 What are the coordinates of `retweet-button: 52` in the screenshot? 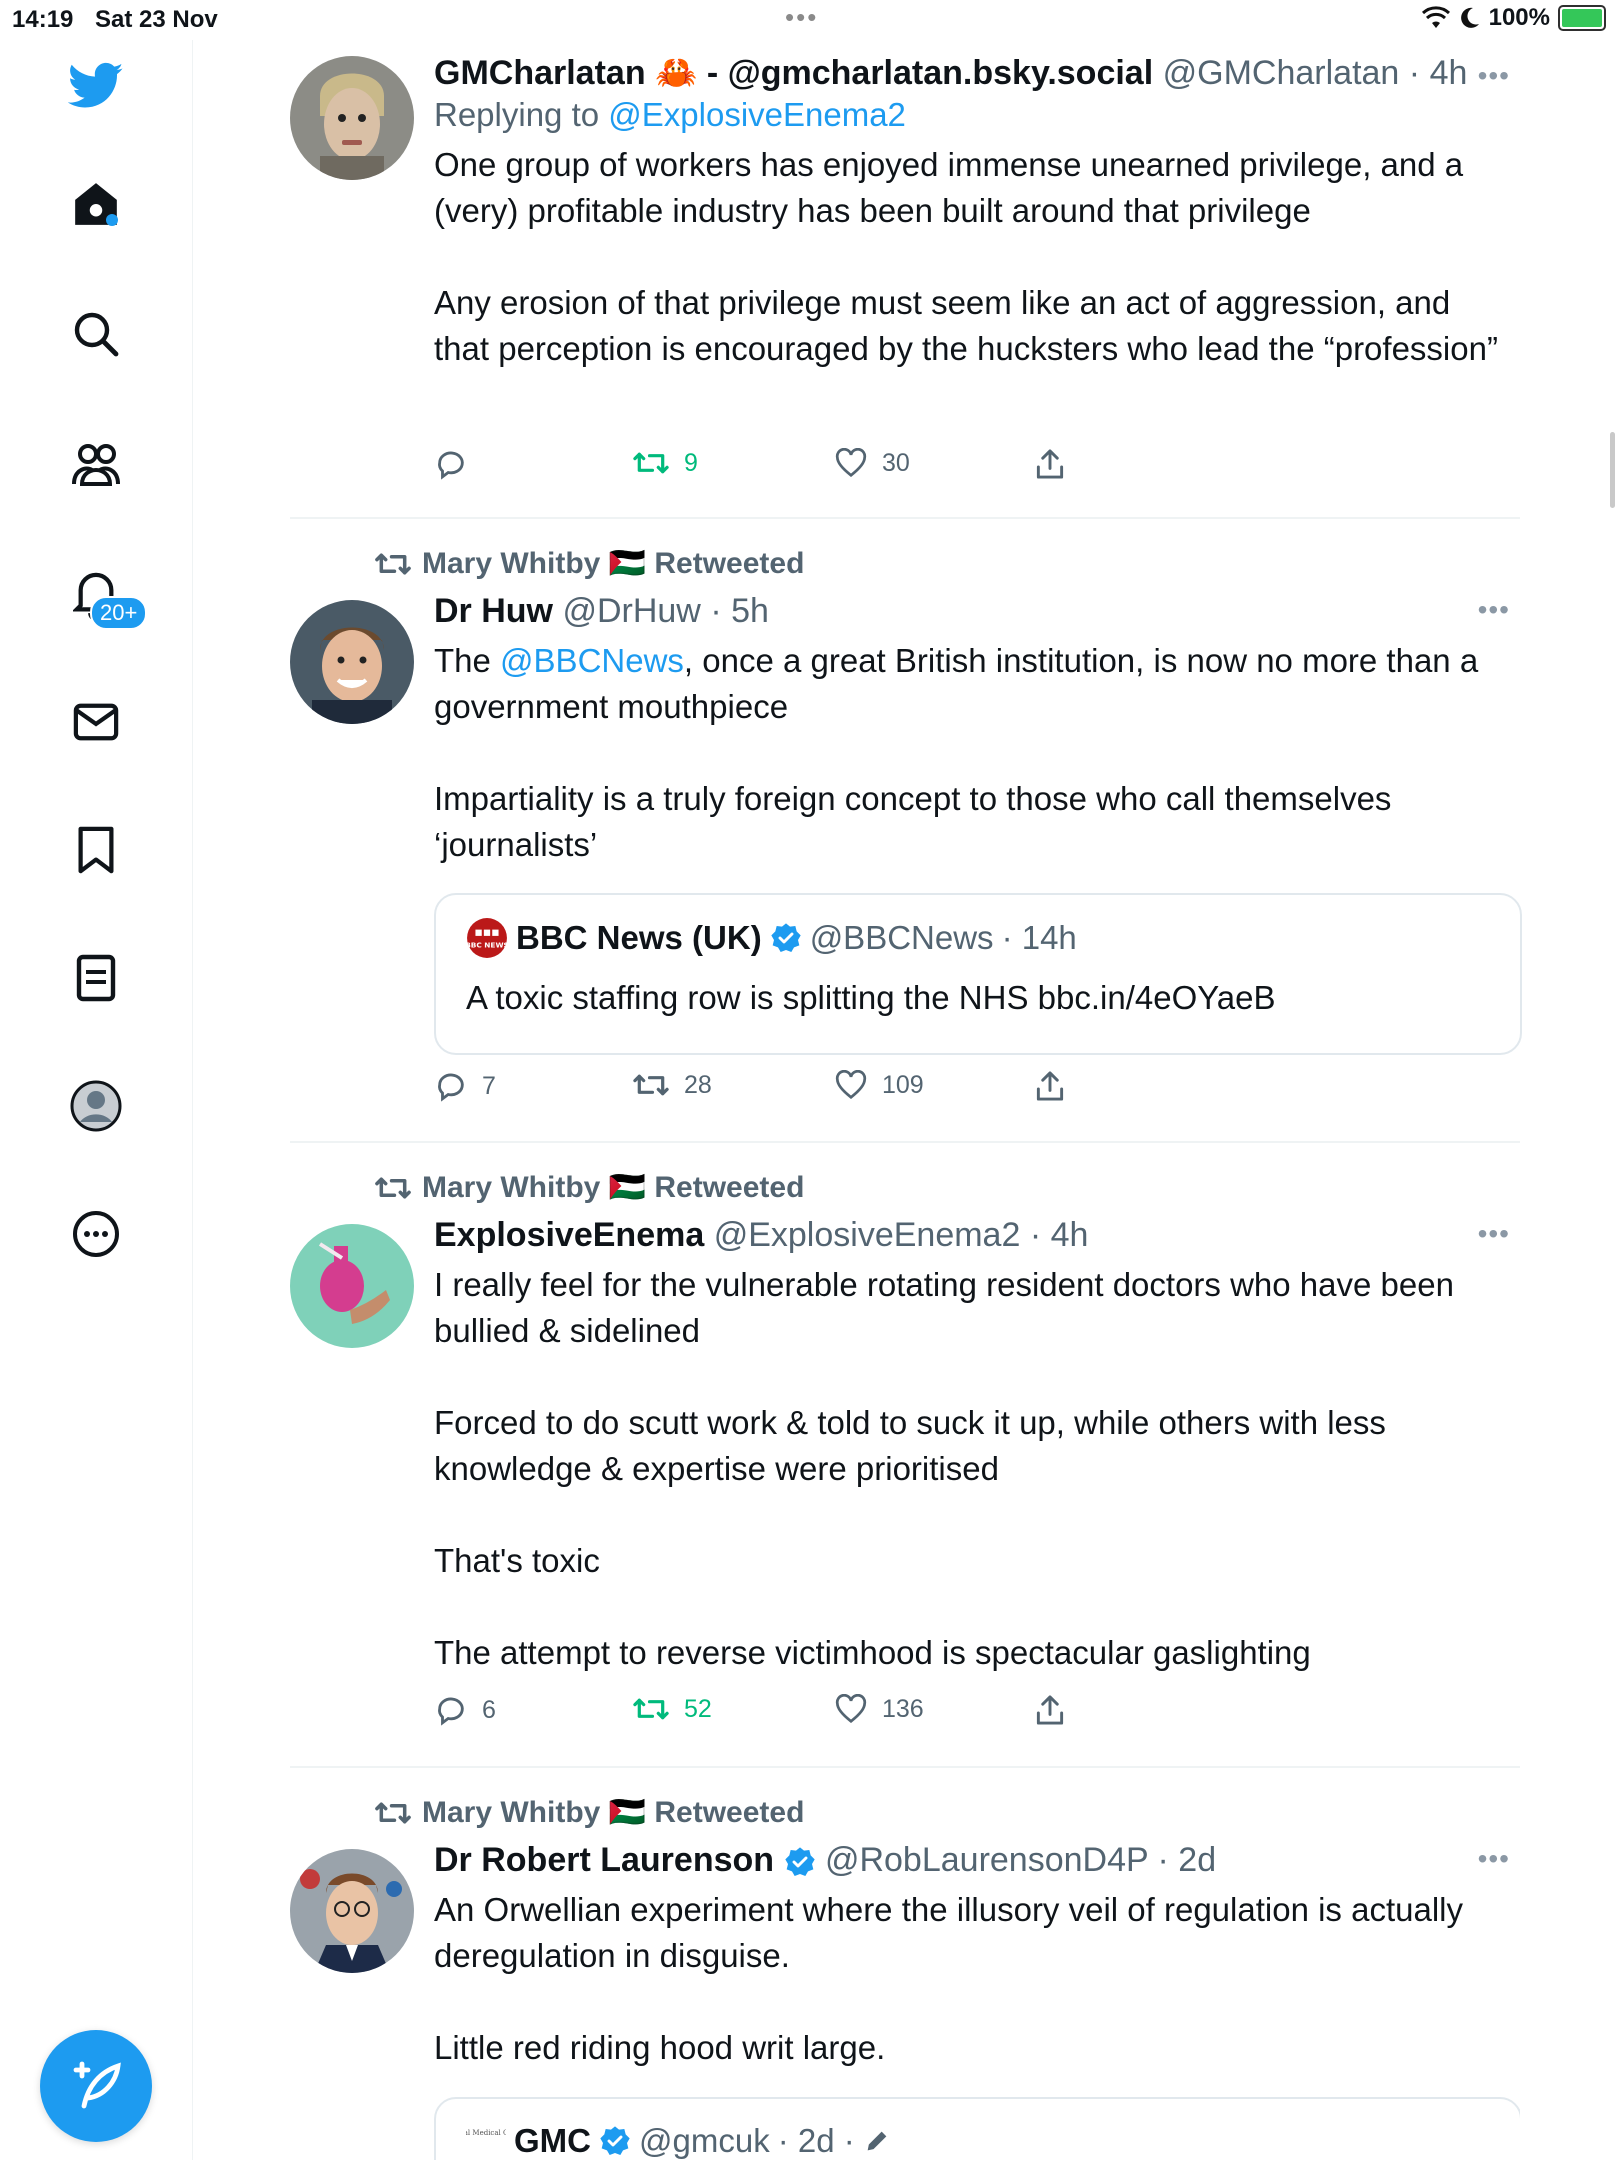 It's located at (672, 1709).